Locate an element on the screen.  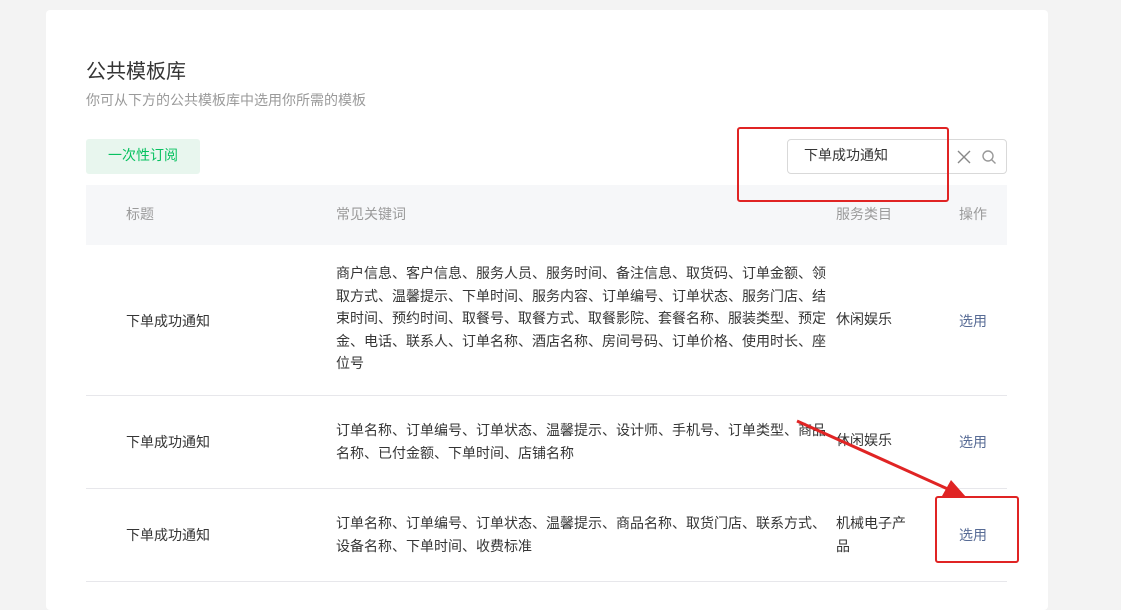
page-title: 公共模板库 is located at coordinates (136, 71).